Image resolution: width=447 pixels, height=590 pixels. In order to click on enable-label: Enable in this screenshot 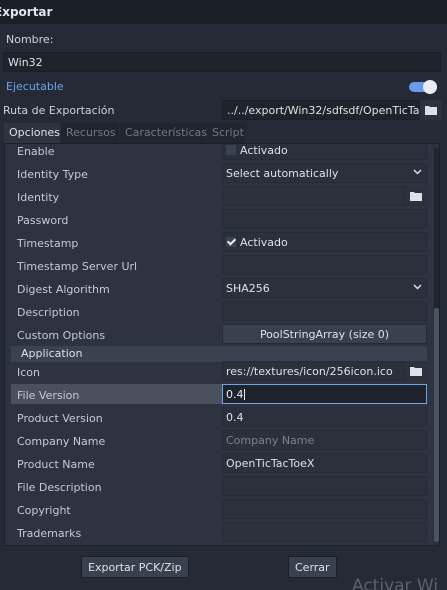, I will do `click(36, 151)`.